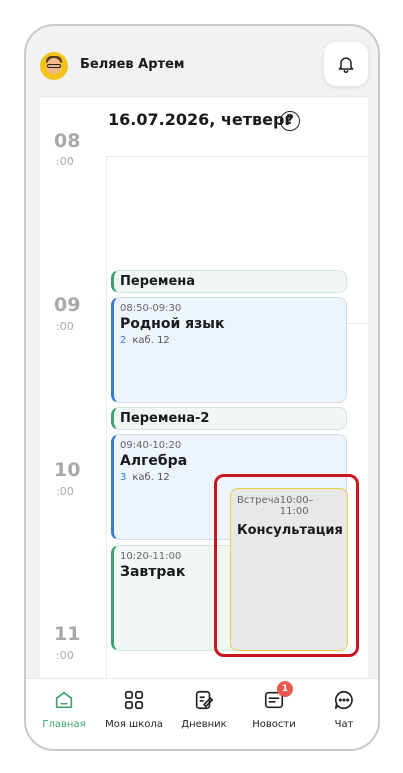  Describe the element at coordinates (229, 281) in the screenshot. I see `break-event: Перемена` at that location.